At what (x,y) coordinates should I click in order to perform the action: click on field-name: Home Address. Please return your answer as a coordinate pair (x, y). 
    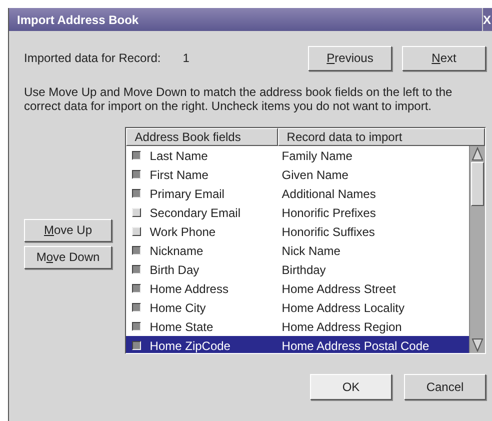
    Looking at the image, I should click on (189, 289).